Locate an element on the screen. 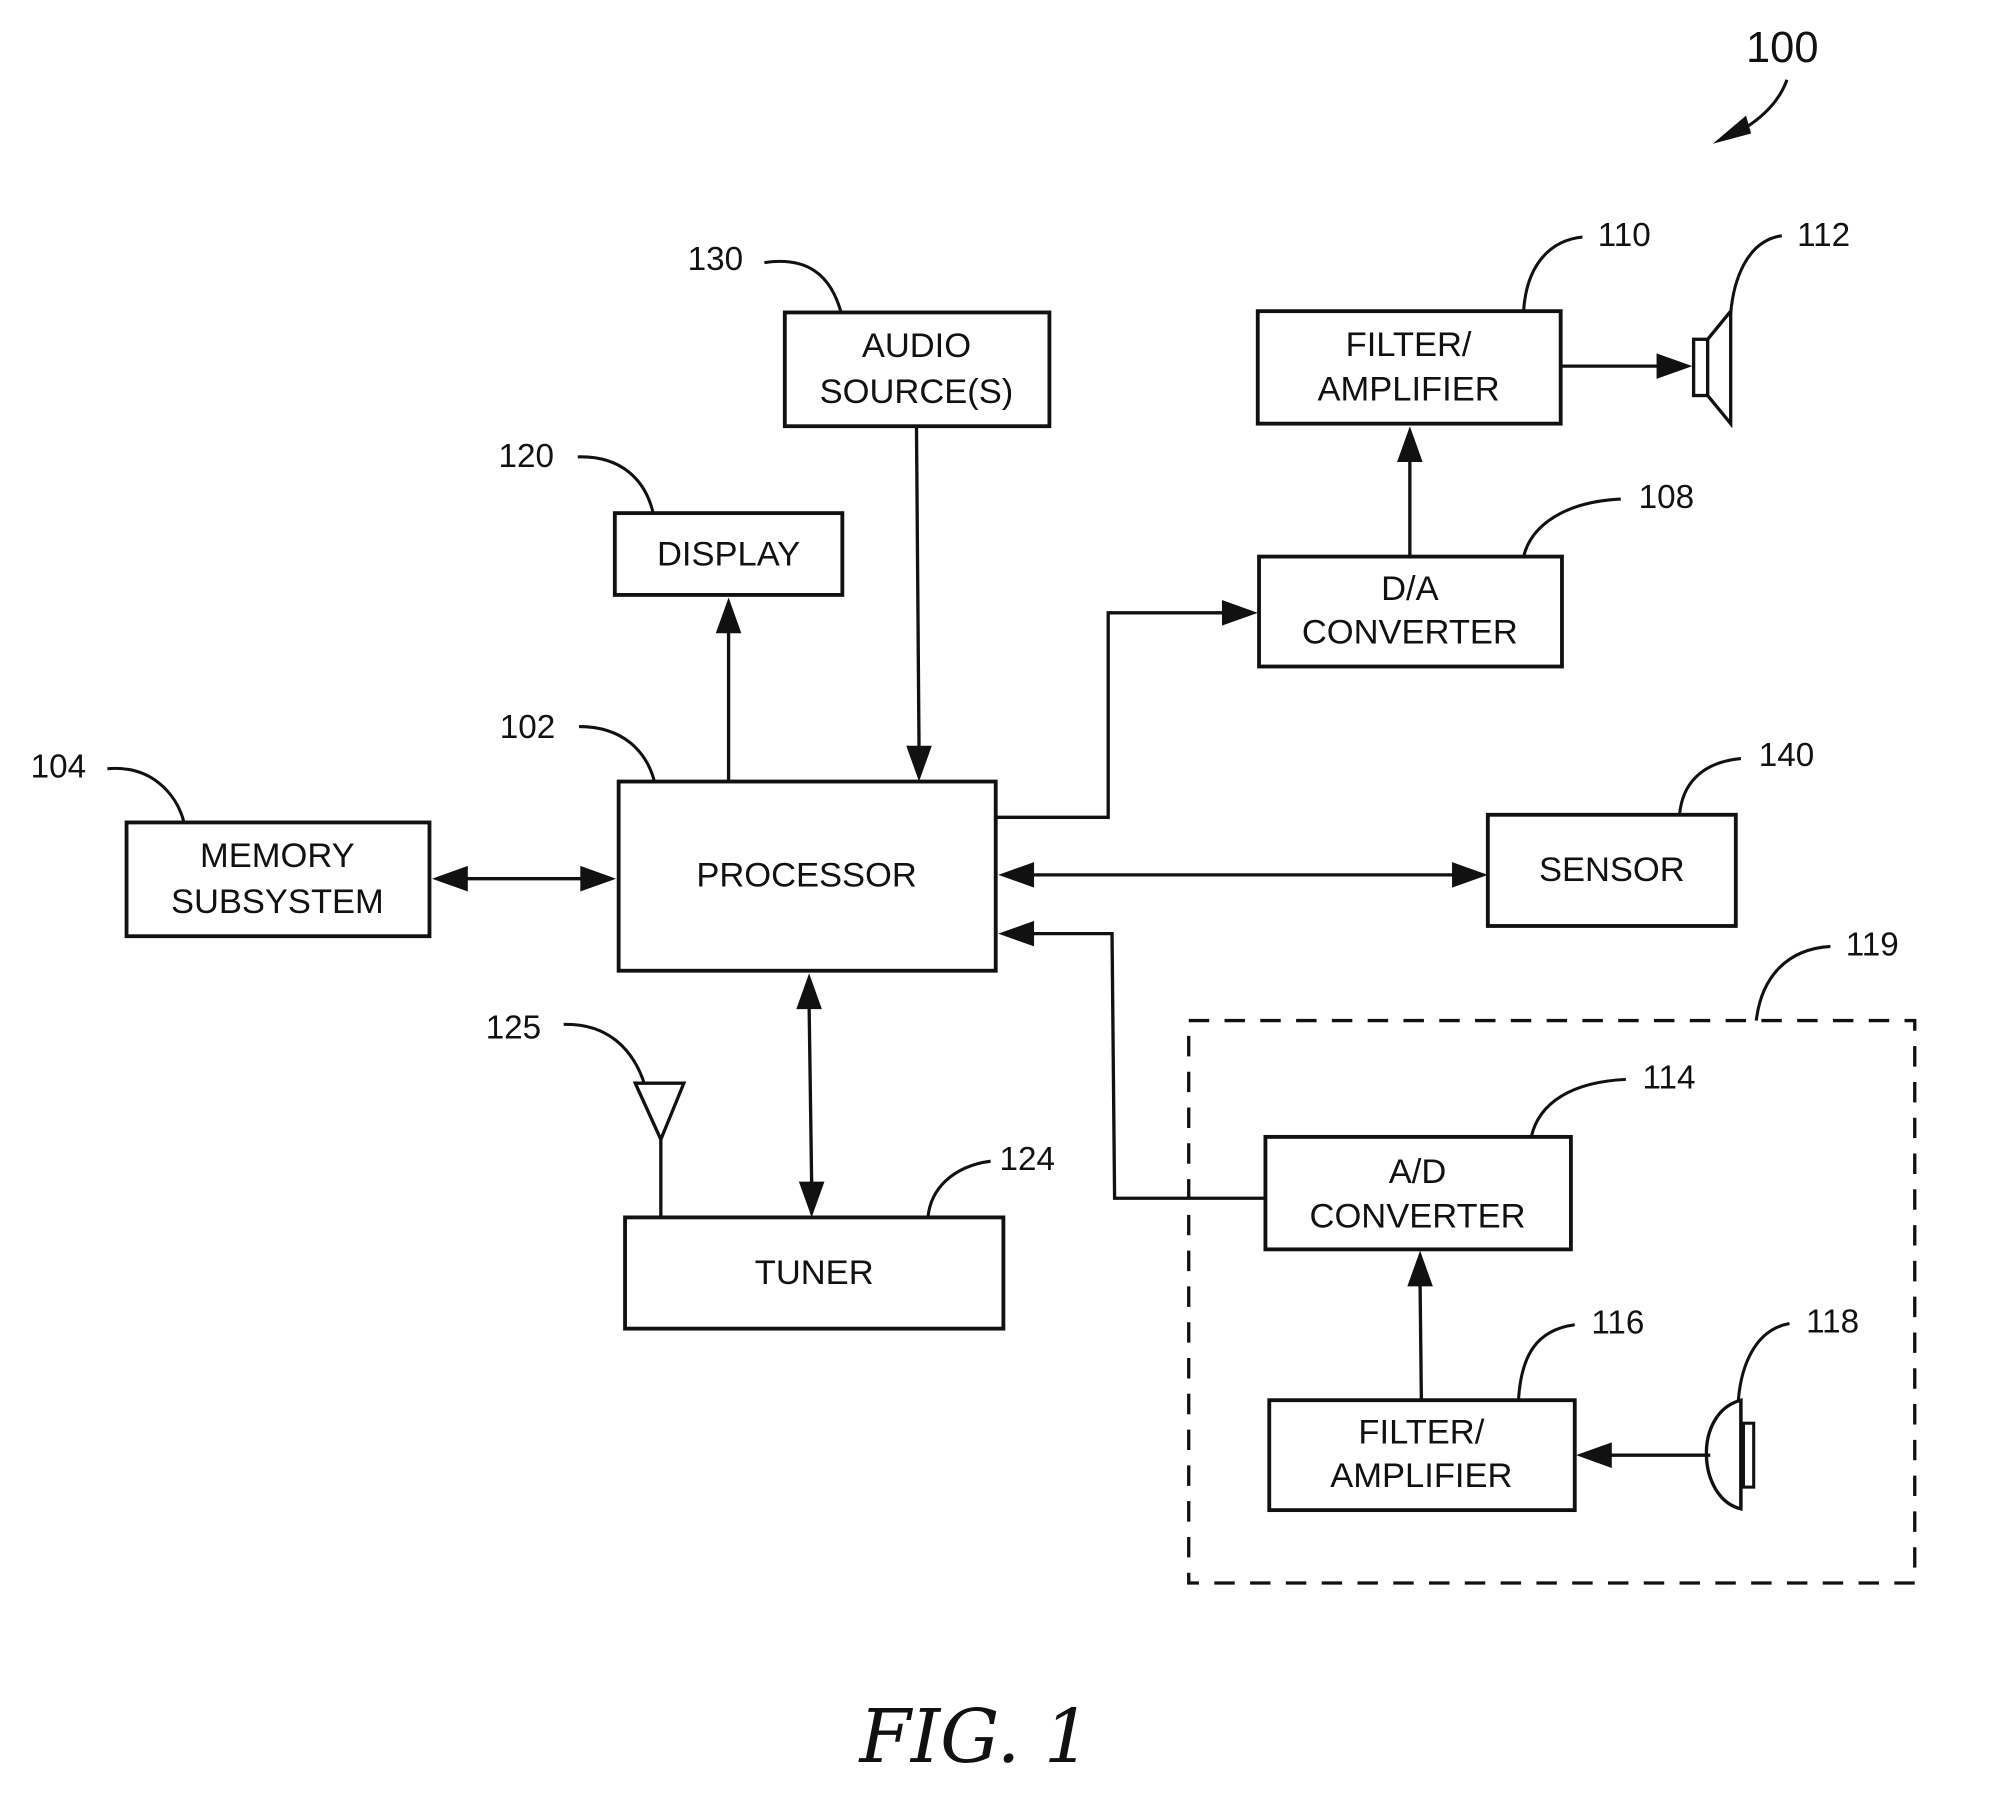 The width and height of the screenshot is (1994, 1797). microphone-icon is located at coordinates (1730, 1454).